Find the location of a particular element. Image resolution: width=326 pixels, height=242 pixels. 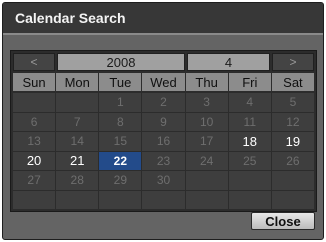

day-cell-19: 19 is located at coordinates (292, 141).